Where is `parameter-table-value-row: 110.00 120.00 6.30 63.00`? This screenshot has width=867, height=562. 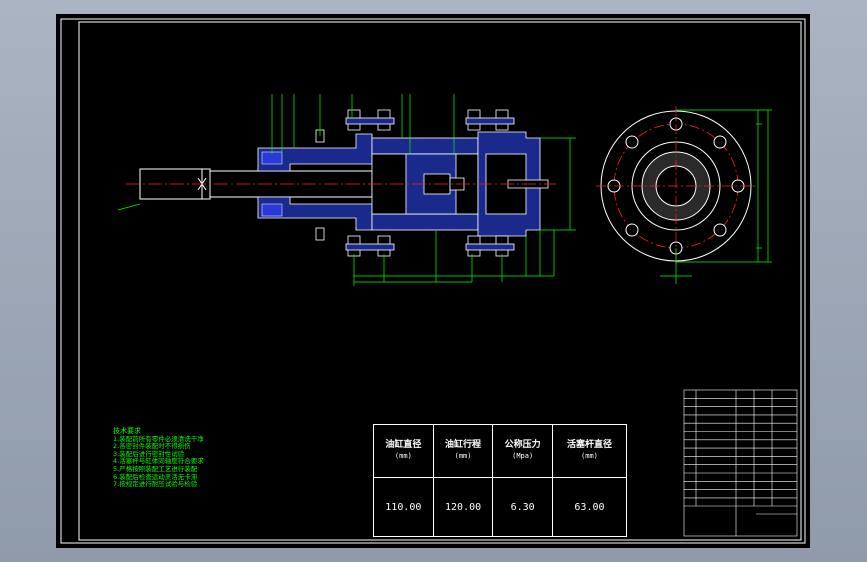
parameter-table-value-row: 110.00 120.00 6.30 63.00 is located at coordinates (500, 507).